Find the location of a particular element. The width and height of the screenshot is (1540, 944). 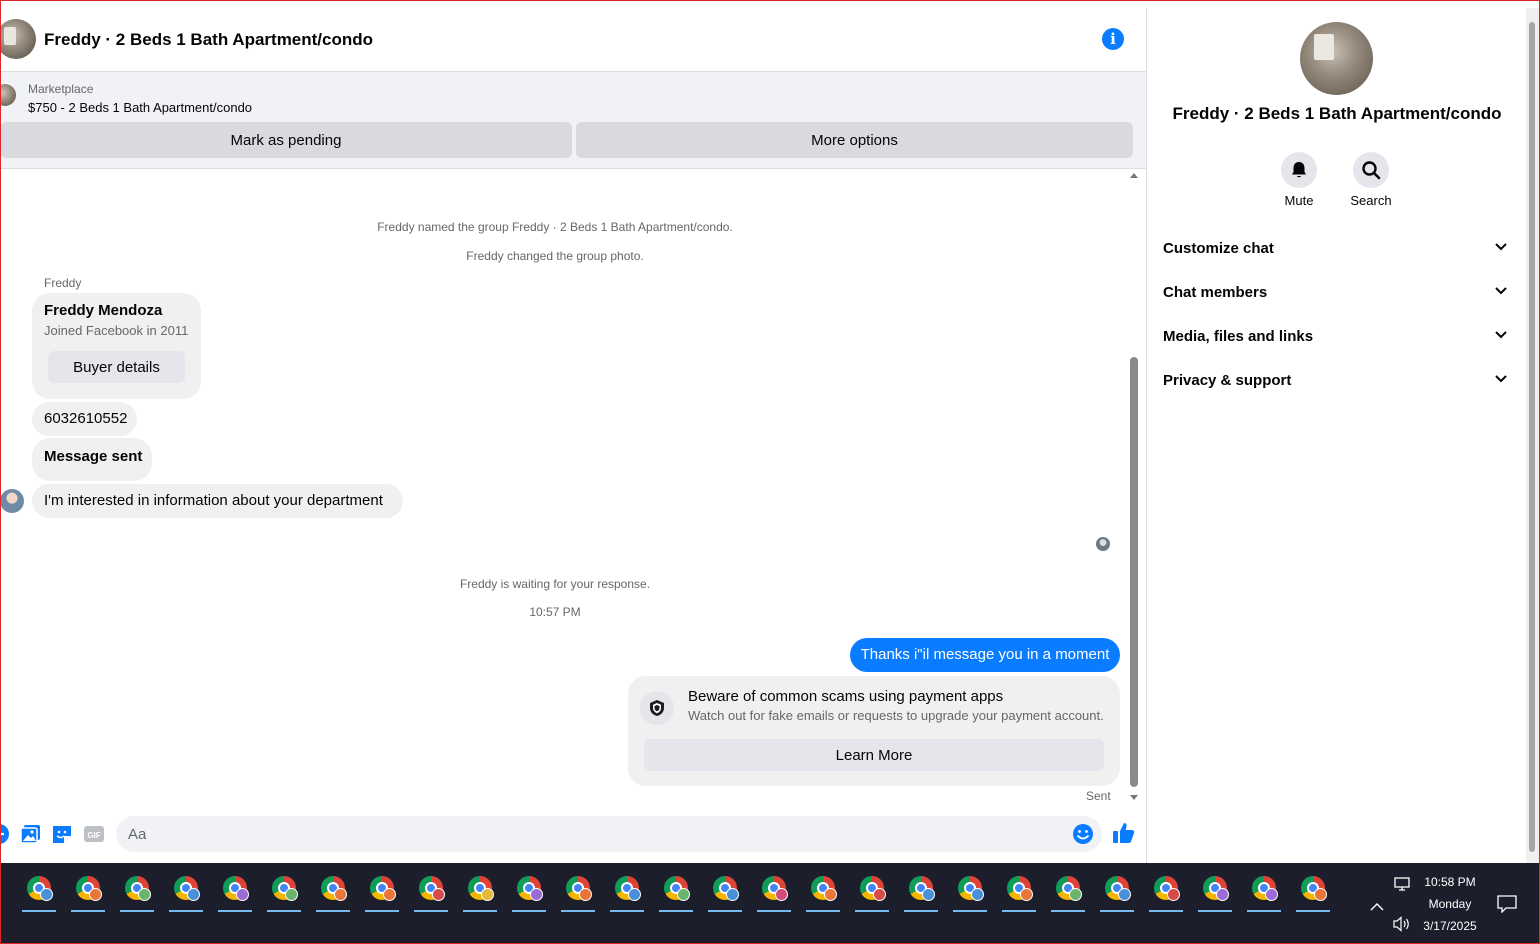

scroll-up-arrow-icon is located at coordinates (1134, 175).